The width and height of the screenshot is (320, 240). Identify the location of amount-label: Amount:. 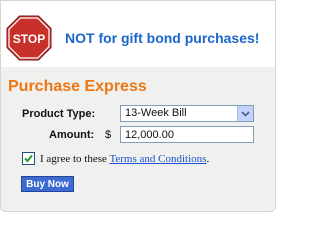
(72, 135).